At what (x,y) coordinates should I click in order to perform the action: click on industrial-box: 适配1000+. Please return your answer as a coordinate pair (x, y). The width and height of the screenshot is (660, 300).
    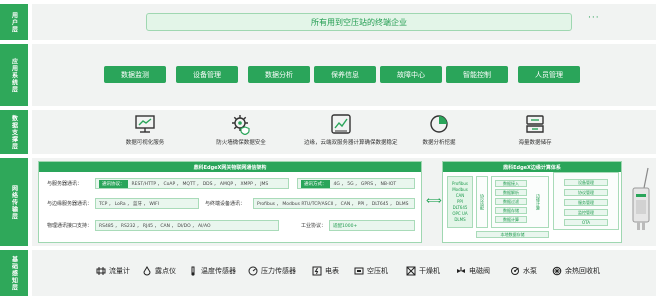
    Looking at the image, I should click on (372, 225).